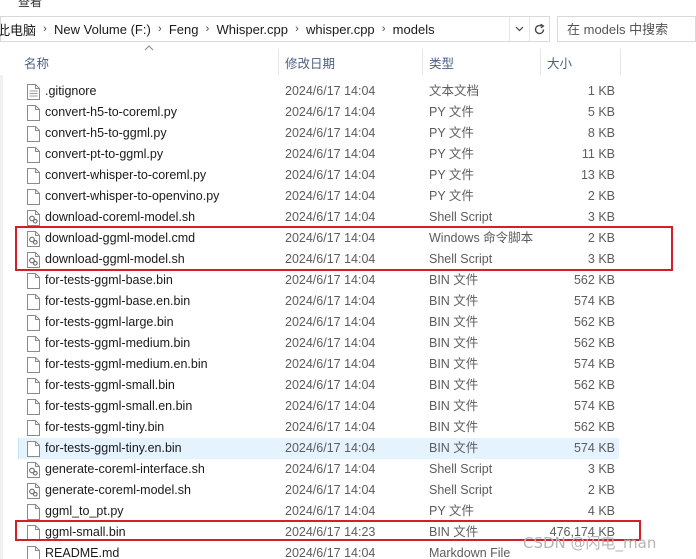  What do you see at coordinates (148, 62) in the screenshot?
I see `column-header-name: 名称` at bounding box center [148, 62].